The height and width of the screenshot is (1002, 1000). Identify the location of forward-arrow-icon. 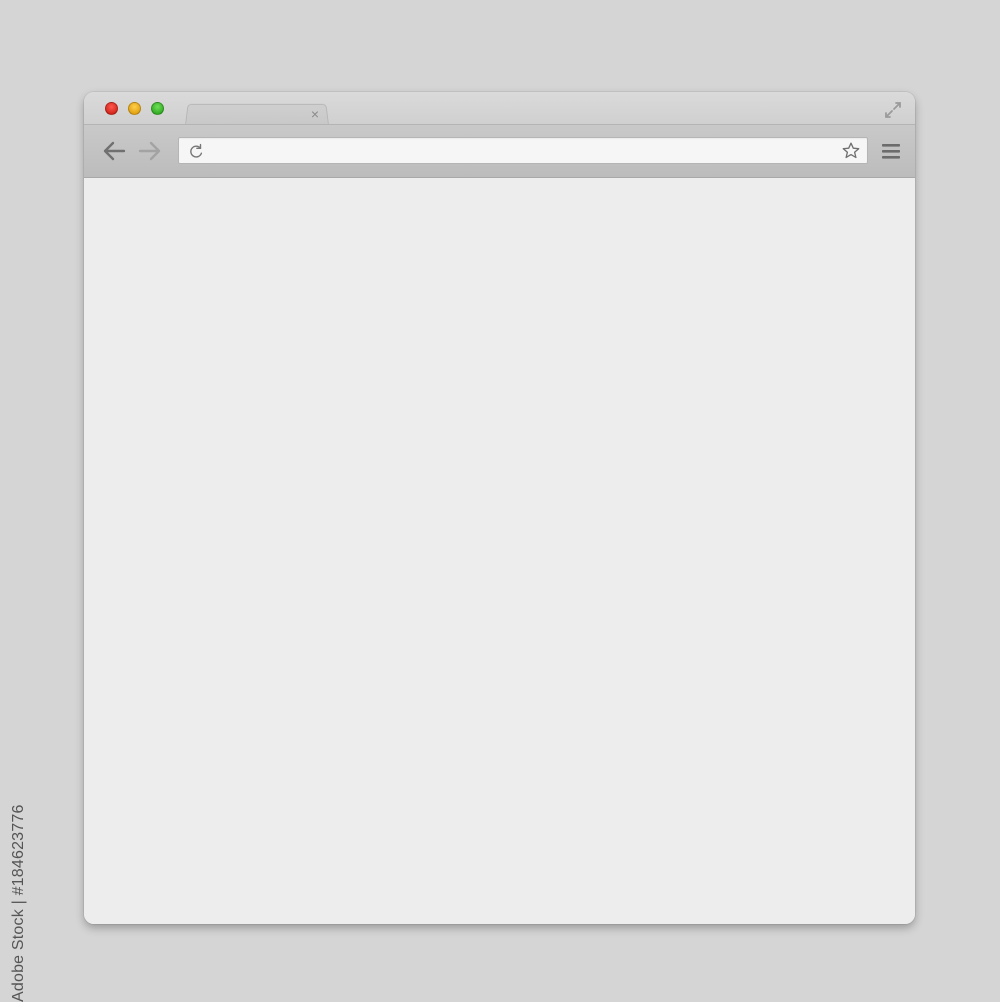
(150, 151).